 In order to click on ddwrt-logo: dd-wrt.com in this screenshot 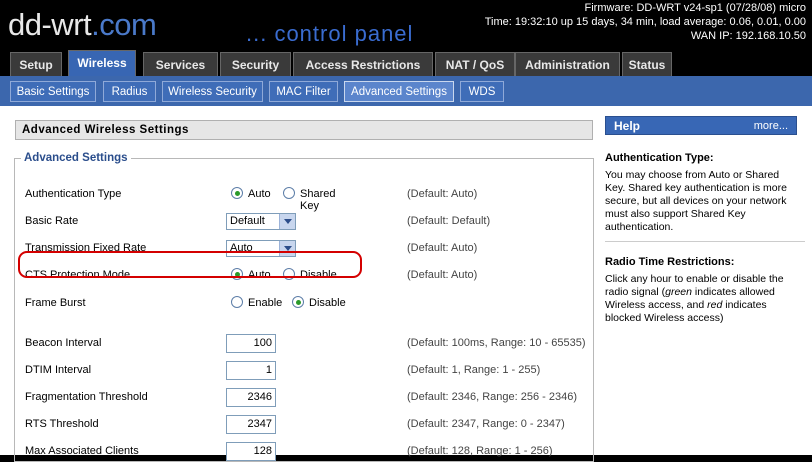, I will do `click(82, 24)`.